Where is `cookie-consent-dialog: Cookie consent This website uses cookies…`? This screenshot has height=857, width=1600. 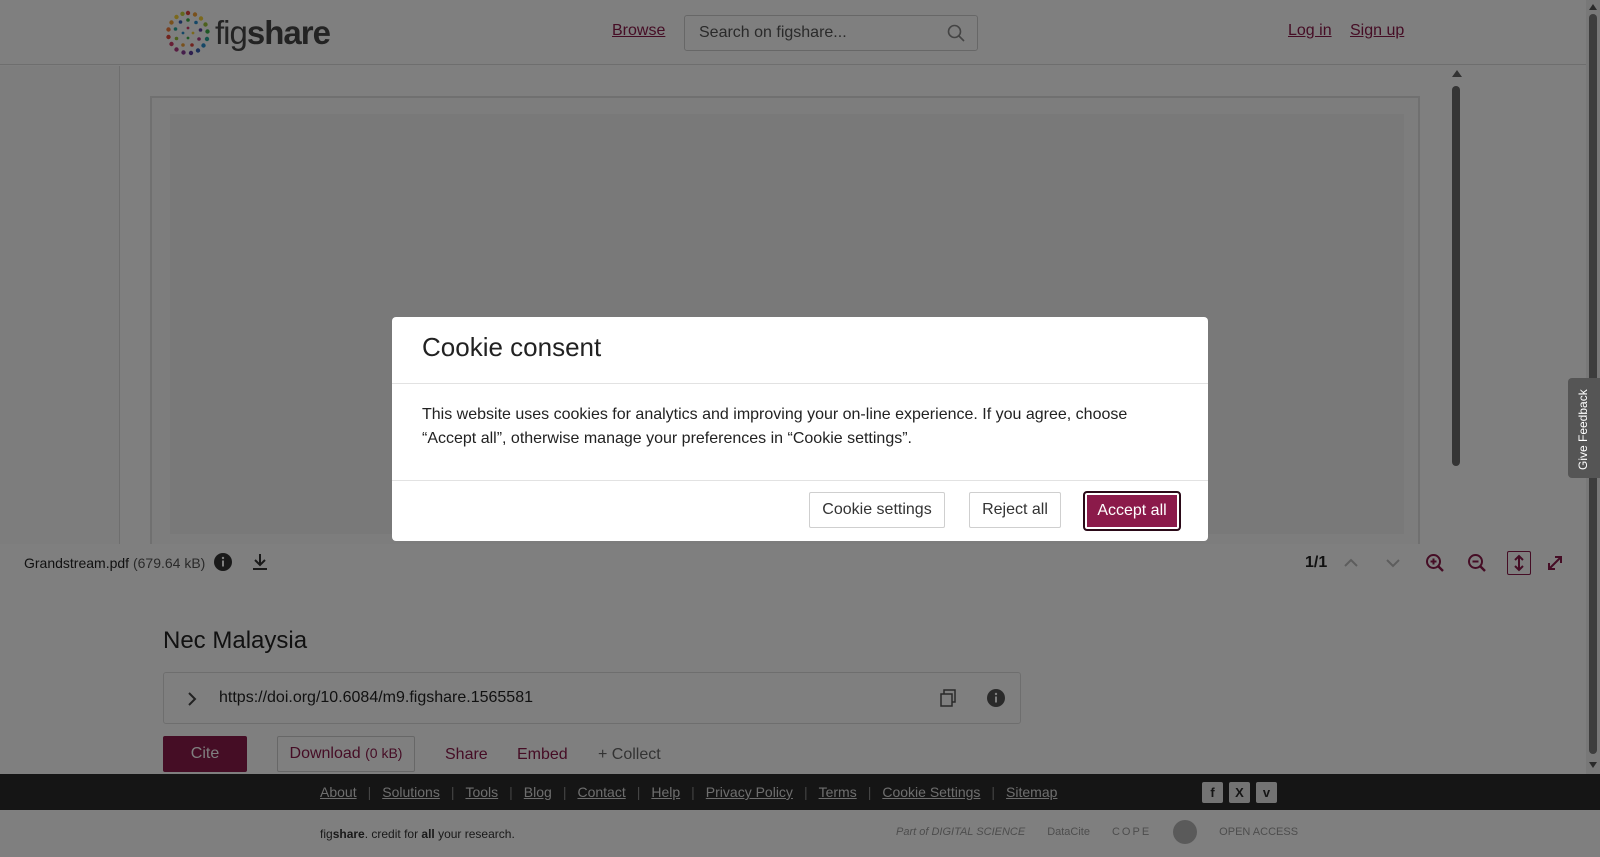
cookie-consent-dialog: Cookie consent This website uses cookies… is located at coordinates (800, 429).